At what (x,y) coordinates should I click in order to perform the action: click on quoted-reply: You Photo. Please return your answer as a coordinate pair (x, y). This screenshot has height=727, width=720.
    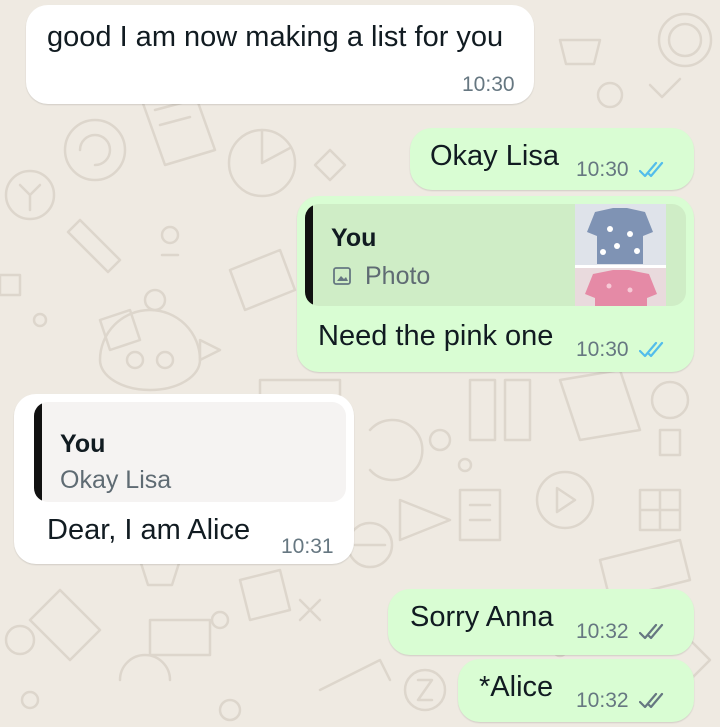
    Looking at the image, I should click on (495, 255).